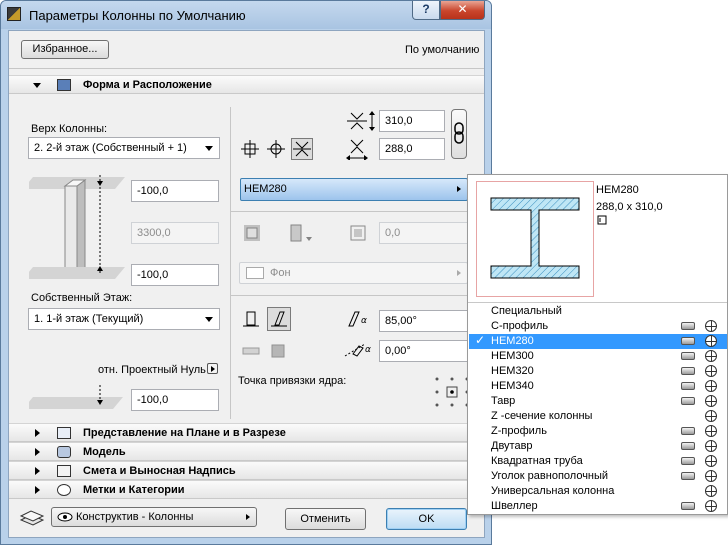 The image size is (728, 545). What do you see at coordinates (175, 275) in the screenshot?
I see `bottom-offset-field: -100,0` at bounding box center [175, 275].